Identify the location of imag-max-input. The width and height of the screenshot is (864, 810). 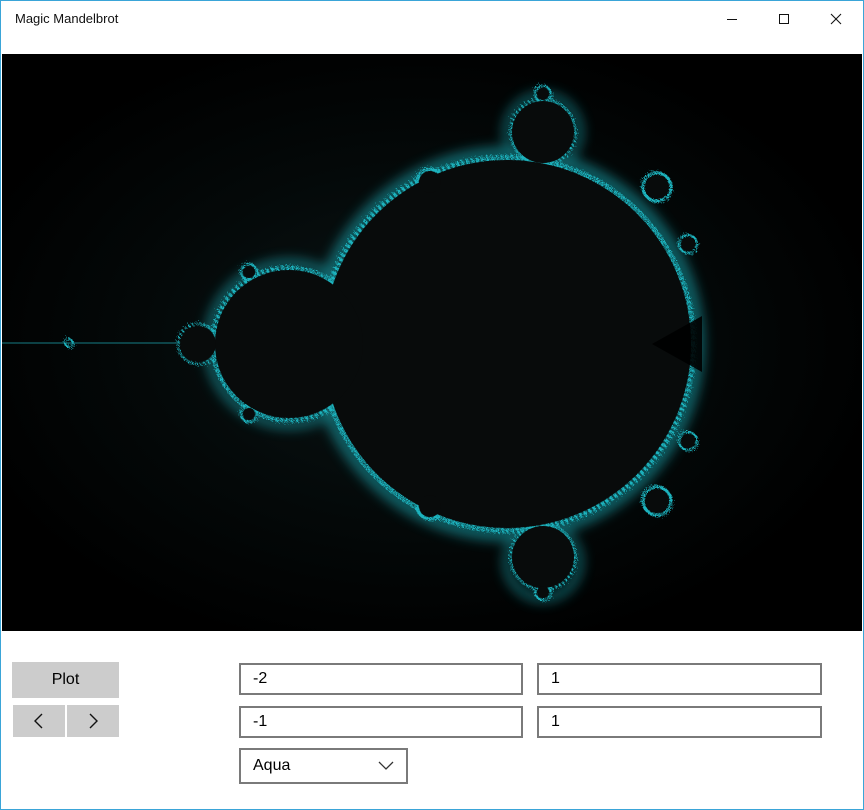
(679, 722).